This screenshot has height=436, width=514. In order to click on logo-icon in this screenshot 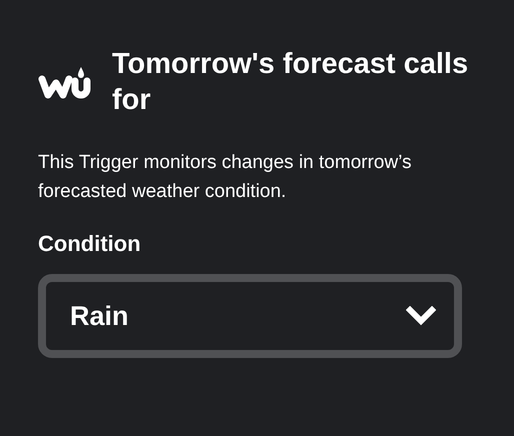, I will do `click(65, 84)`.